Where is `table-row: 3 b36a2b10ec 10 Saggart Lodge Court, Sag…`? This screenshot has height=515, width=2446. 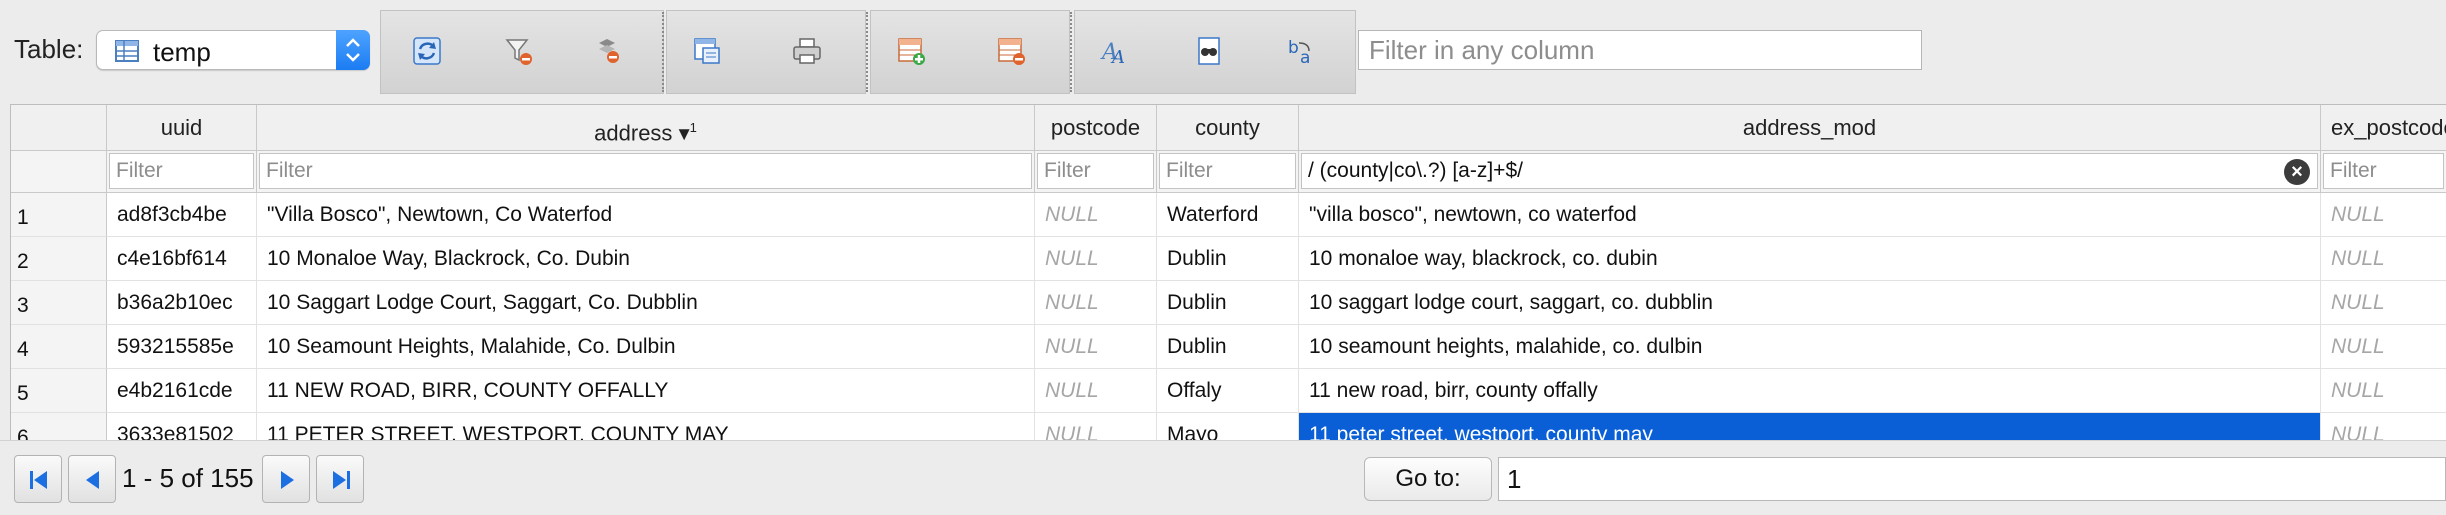 table-row: 3 b36a2b10ec 10 Saggart Lodge Court, Sag… is located at coordinates (1228, 303).